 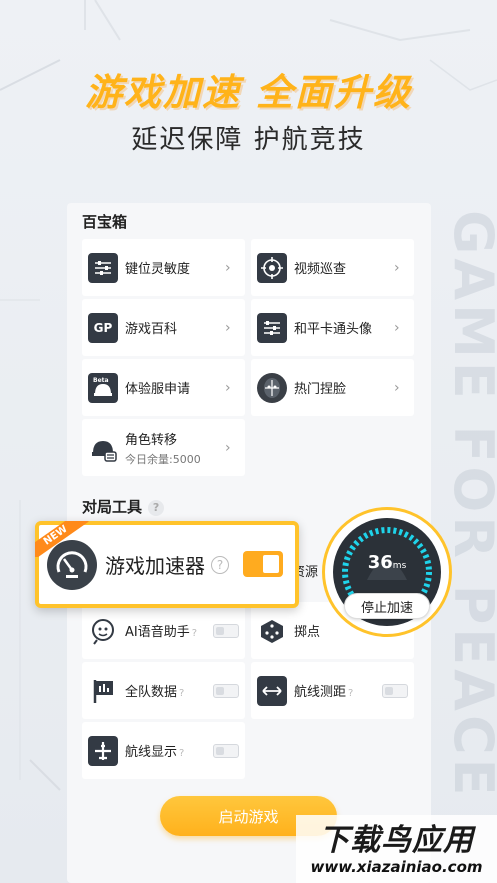 I want to click on treasure-box-title: 百宝箱, so click(x=105, y=222).